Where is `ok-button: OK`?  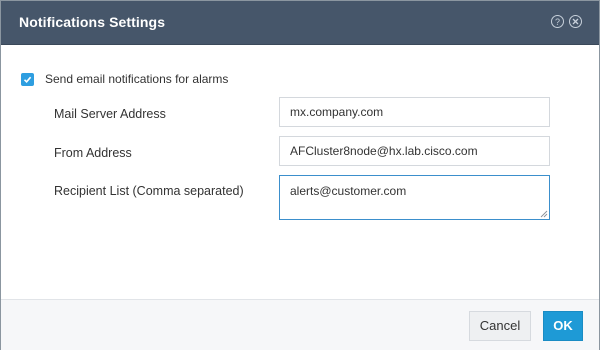
ok-button: OK is located at coordinates (563, 326).